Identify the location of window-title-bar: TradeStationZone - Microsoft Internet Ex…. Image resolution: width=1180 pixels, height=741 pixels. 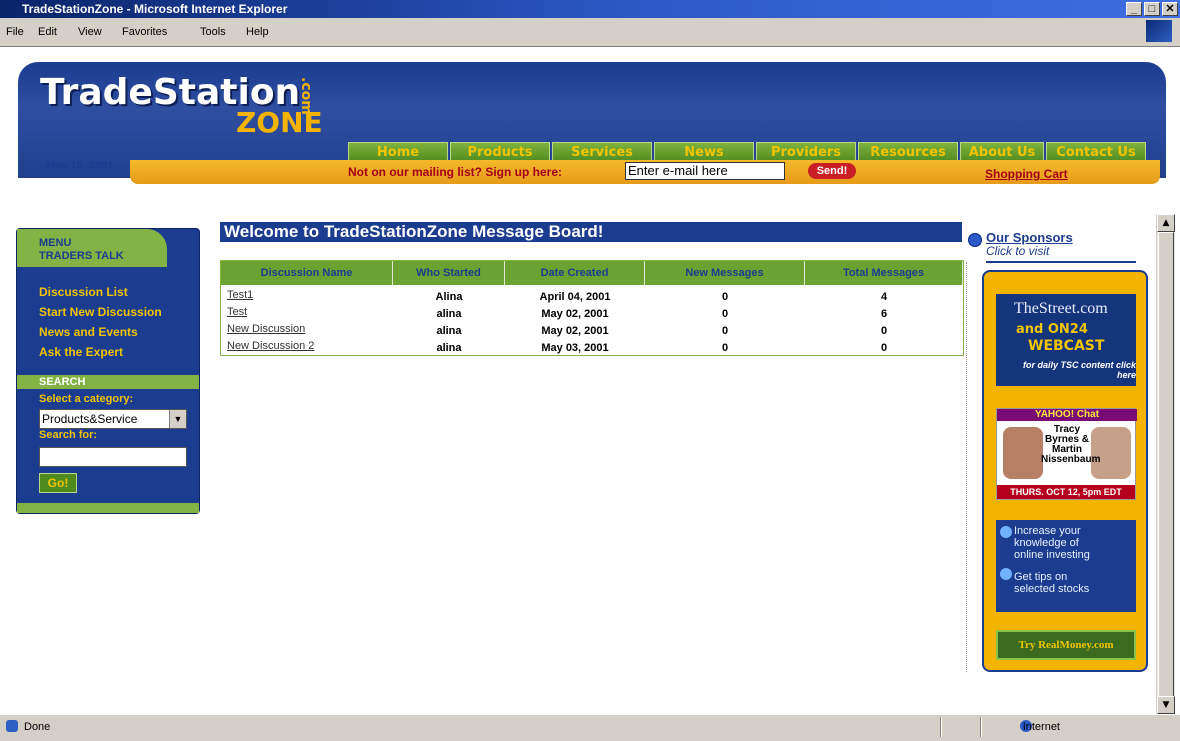
(590, 9).